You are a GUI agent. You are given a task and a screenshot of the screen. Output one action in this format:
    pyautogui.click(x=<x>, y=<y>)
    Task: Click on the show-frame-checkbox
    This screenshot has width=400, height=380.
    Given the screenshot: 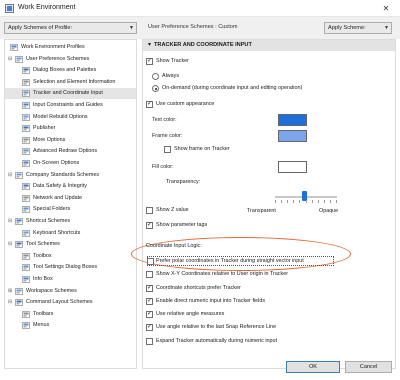 What is the action you would take?
    pyautogui.click(x=167, y=149)
    